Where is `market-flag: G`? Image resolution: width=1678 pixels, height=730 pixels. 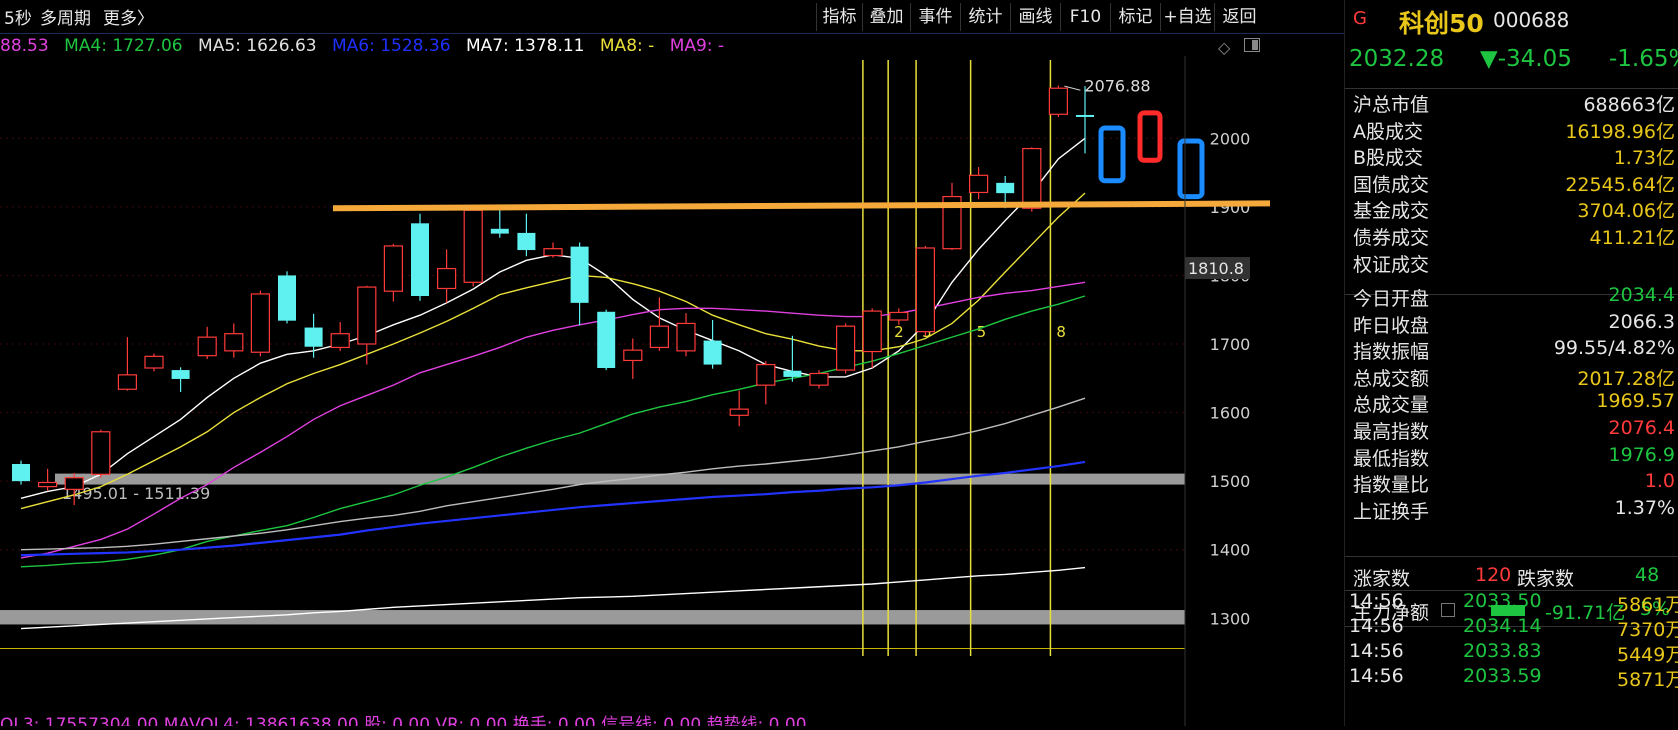 market-flag: G is located at coordinates (1360, 18).